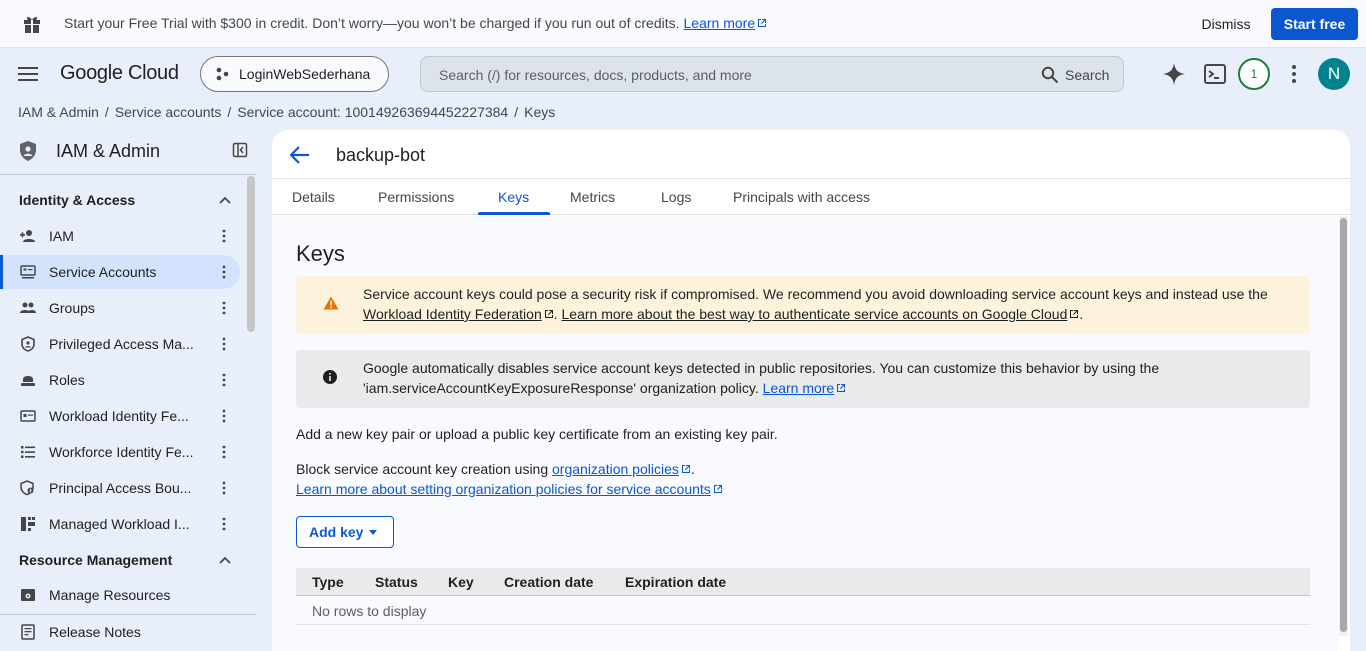 This screenshot has height=651, width=1366. I want to click on info-icon, so click(330, 377).